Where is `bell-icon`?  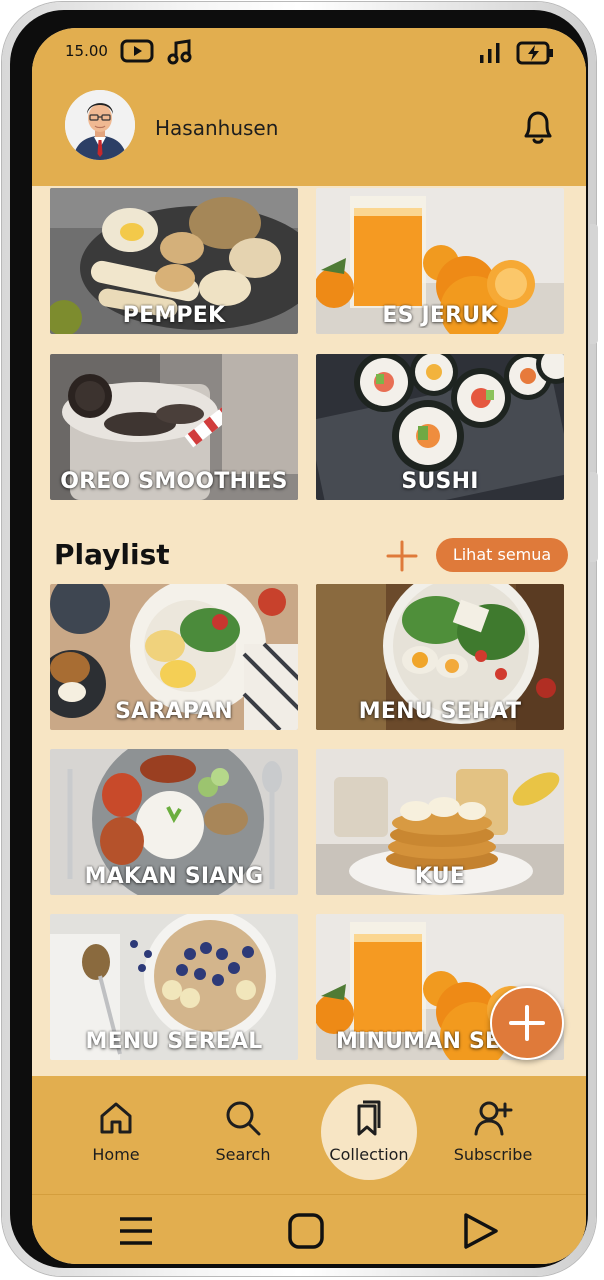
bell-icon is located at coordinates (538, 129).